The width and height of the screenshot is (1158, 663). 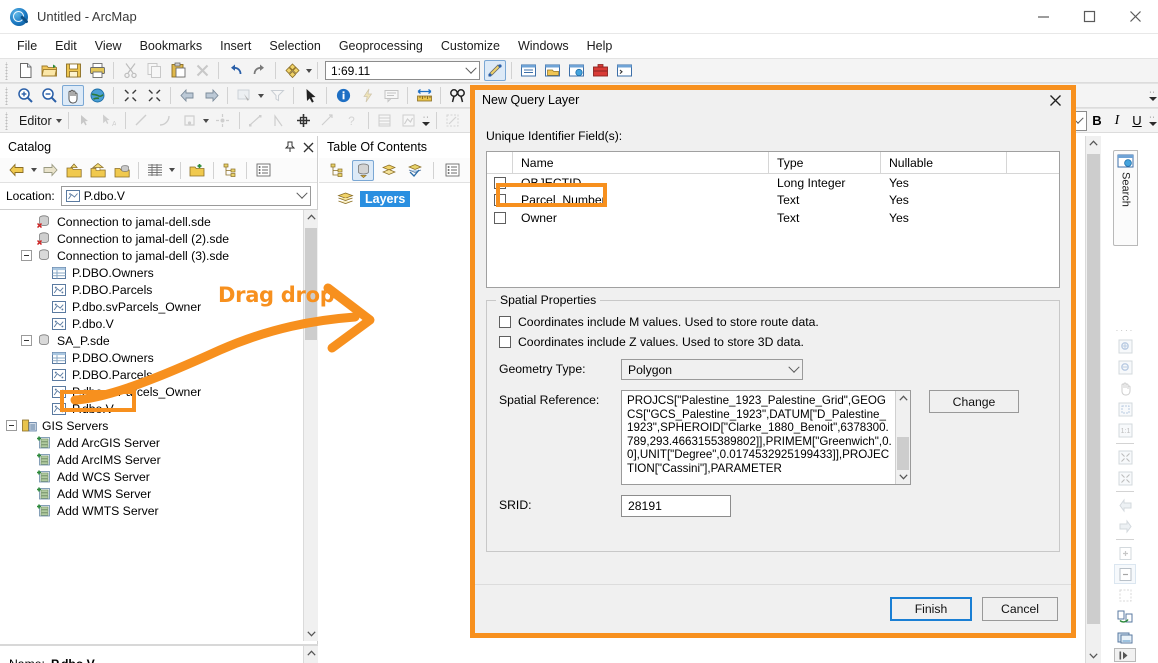 I want to click on fixed-zoom-in-icon, so click(x=1125, y=457).